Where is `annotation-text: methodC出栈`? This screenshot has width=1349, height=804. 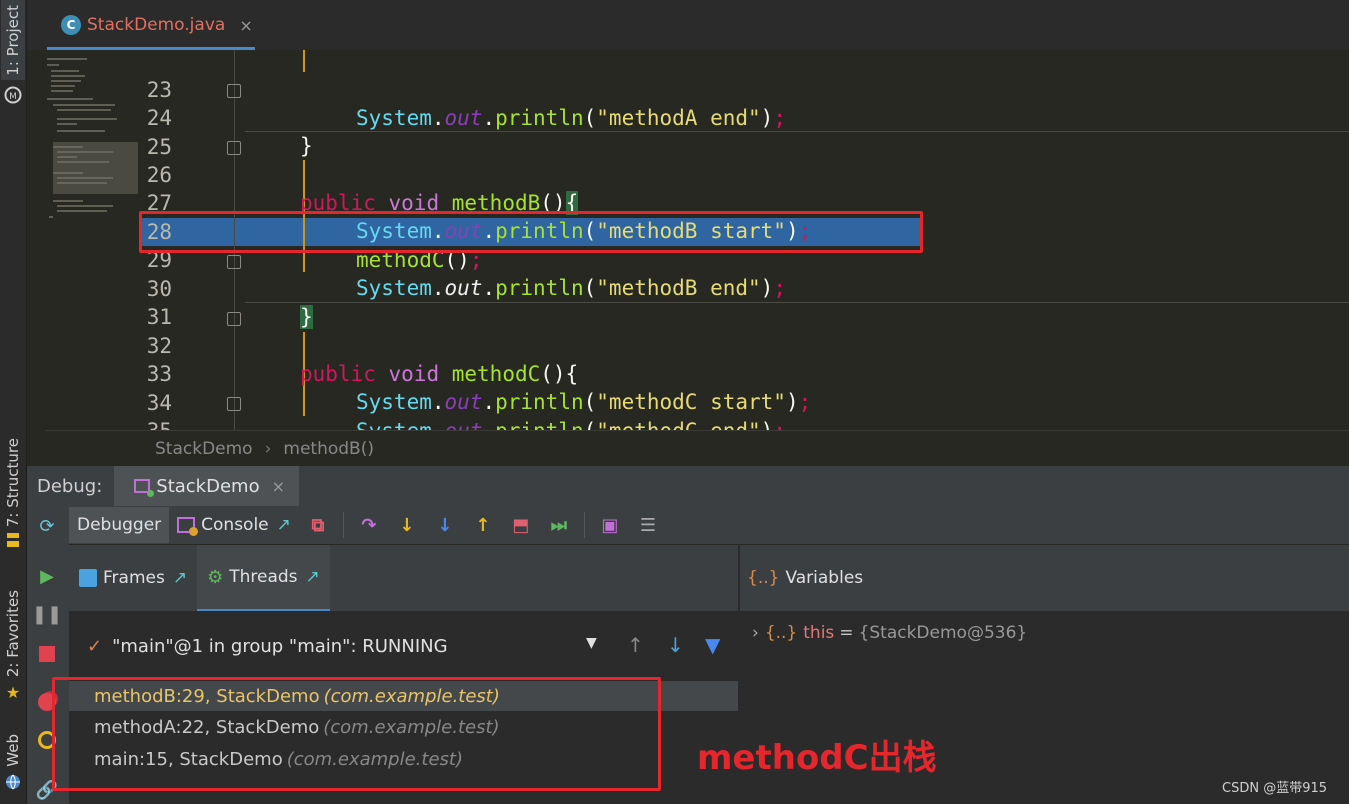
annotation-text: methodC出栈 is located at coordinates (817, 758).